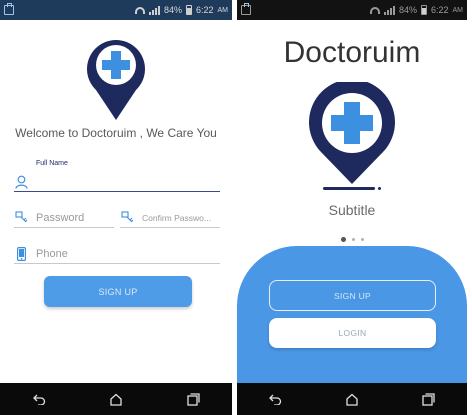  What do you see at coordinates (60, 217) in the screenshot?
I see `password-placeholder: Password` at bounding box center [60, 217].